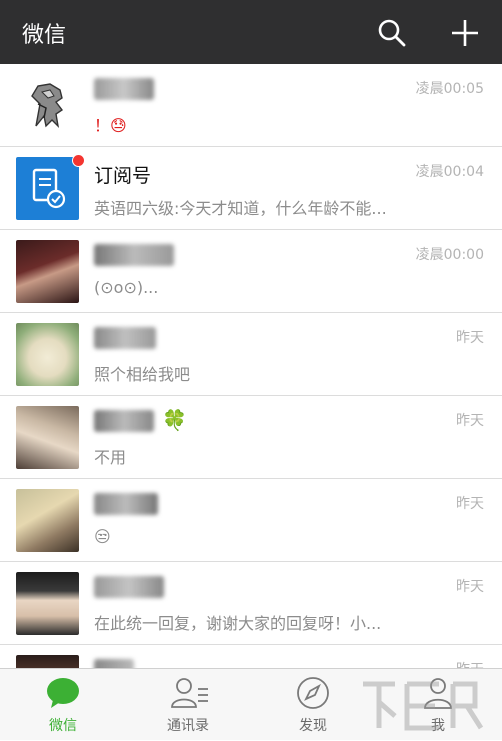 This screenshot has width=502, height=741. What do you see at coordinates (47, 188) in the screenshot?
I see `subscription-icon` at bounding box center [47, 188].